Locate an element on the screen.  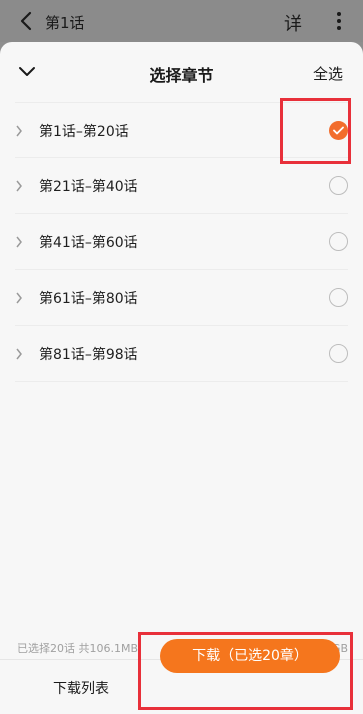
download-list-button: 下载列表 is located at coordinates (81, 688).